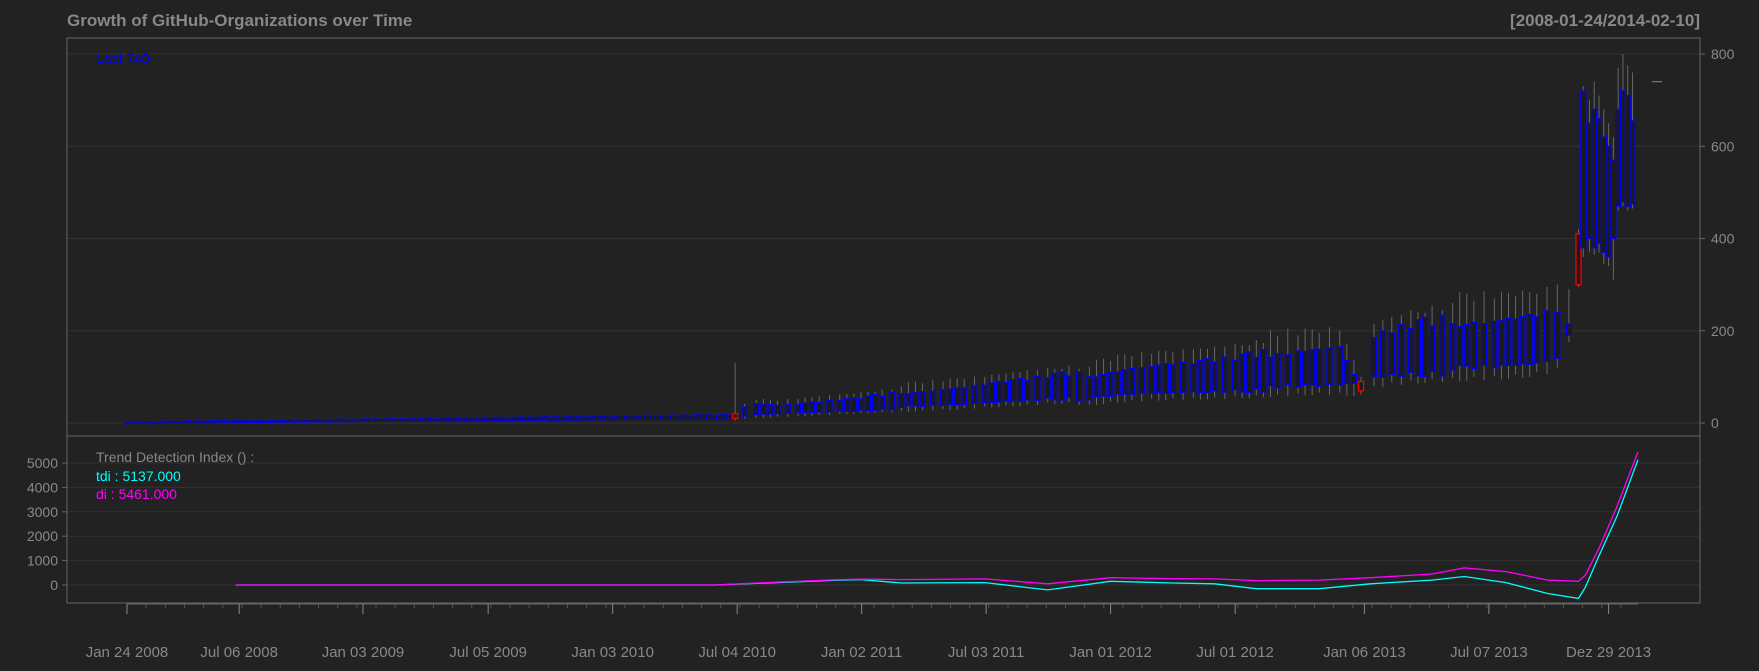  What do you see at coordinates (1723, 331) in the screenshot?
I see `price-y-tick-label: 200` at bounding box center [1723, 331].